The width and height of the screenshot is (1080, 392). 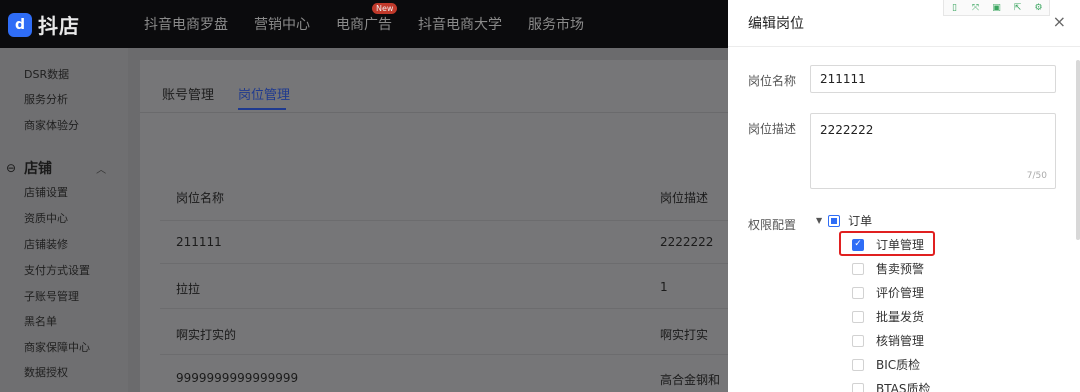 I want to click on sidebar-item-qualification: 资质中心, so click(x=46, y=218).